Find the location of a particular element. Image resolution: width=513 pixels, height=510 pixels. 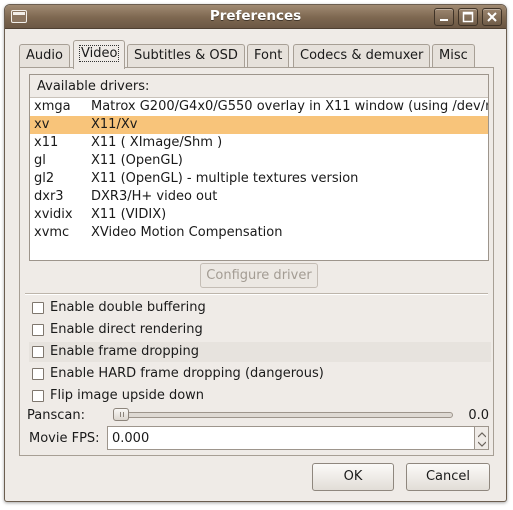

drivers-list-header: Available drivers: is located at coordinates (259, 86).